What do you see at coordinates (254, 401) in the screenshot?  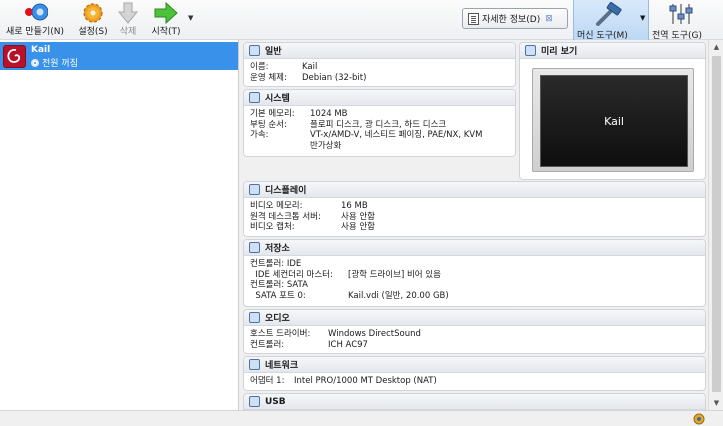 I see `usb-icon` at bounding box center [254, 401].